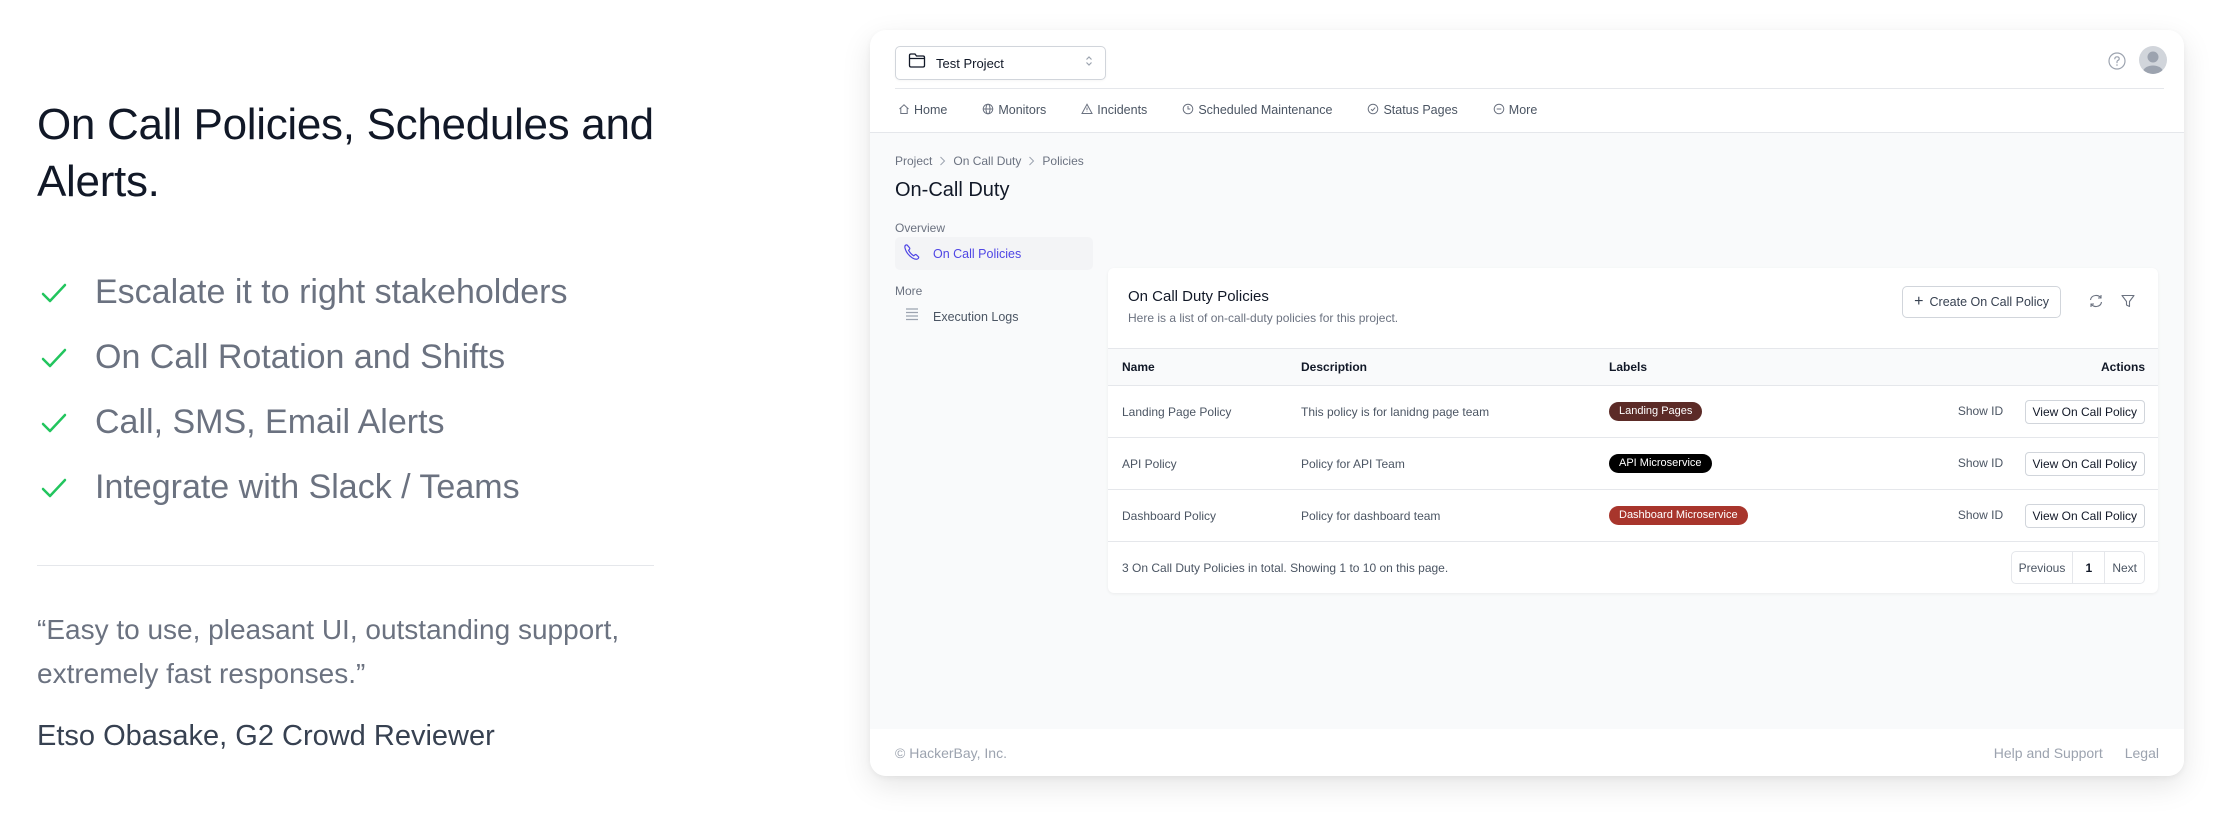 This screenshot has height=824, width=2230. Describe the element at coordinates (1149, 463) in the screenshot. I see `policy-name: API Policy` at that location.